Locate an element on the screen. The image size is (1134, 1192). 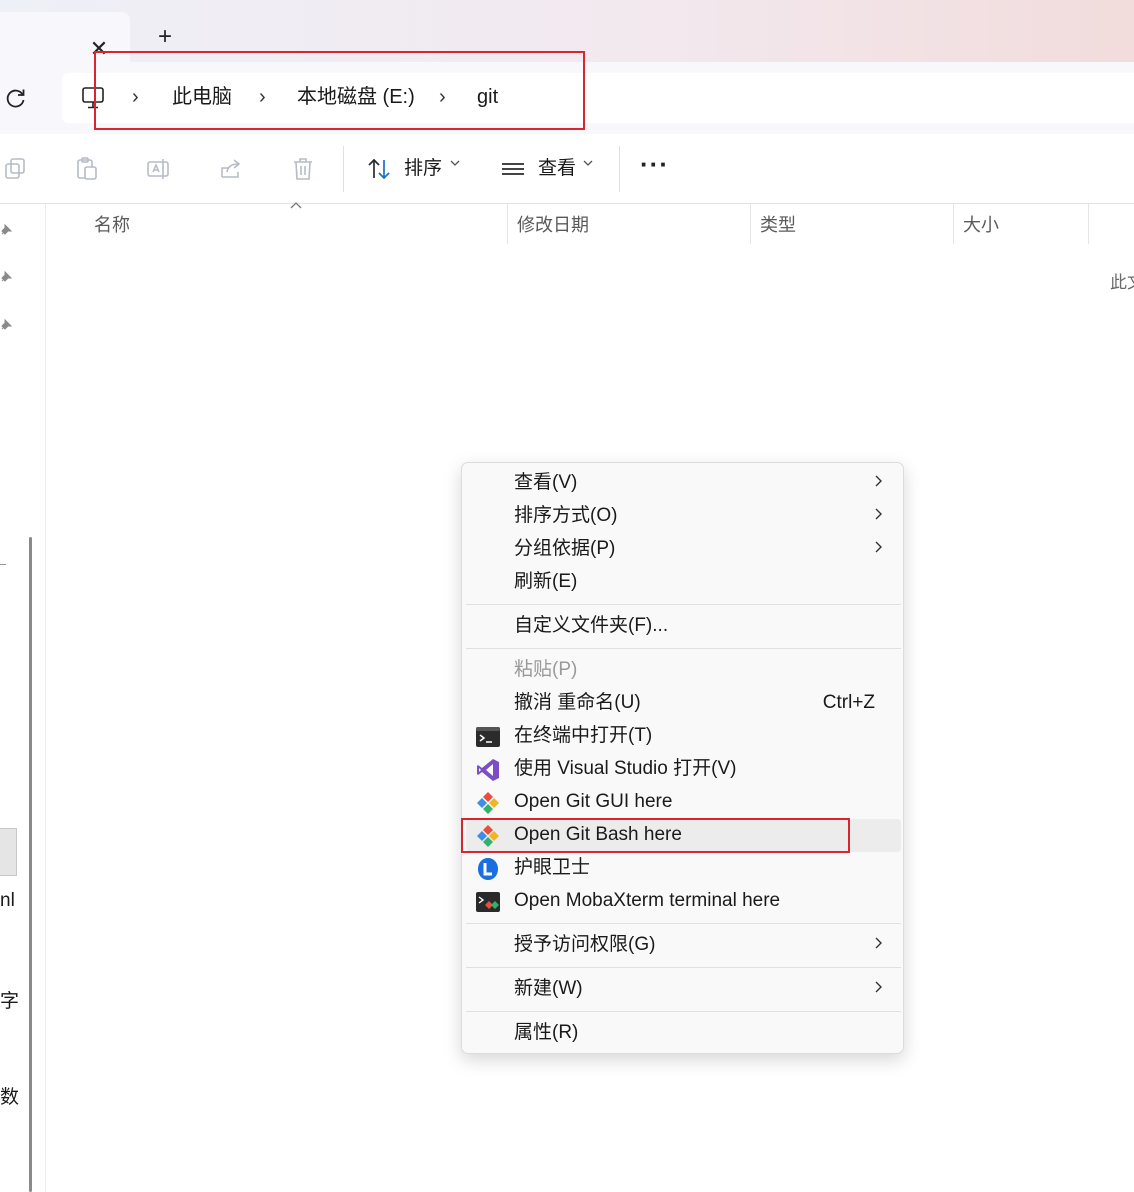
nav-item-fragment: nl is located at coordinates (7, 901).